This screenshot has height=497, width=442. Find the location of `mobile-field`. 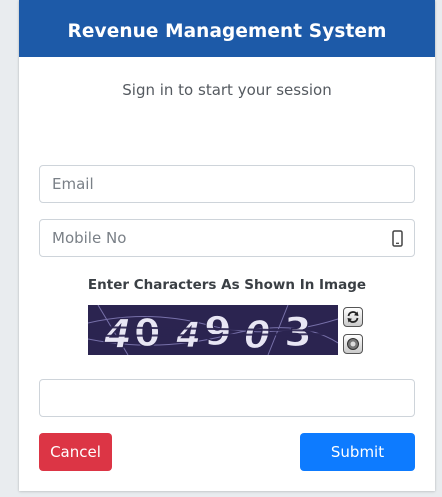

mobile-field is located at coordinates (227, 238).